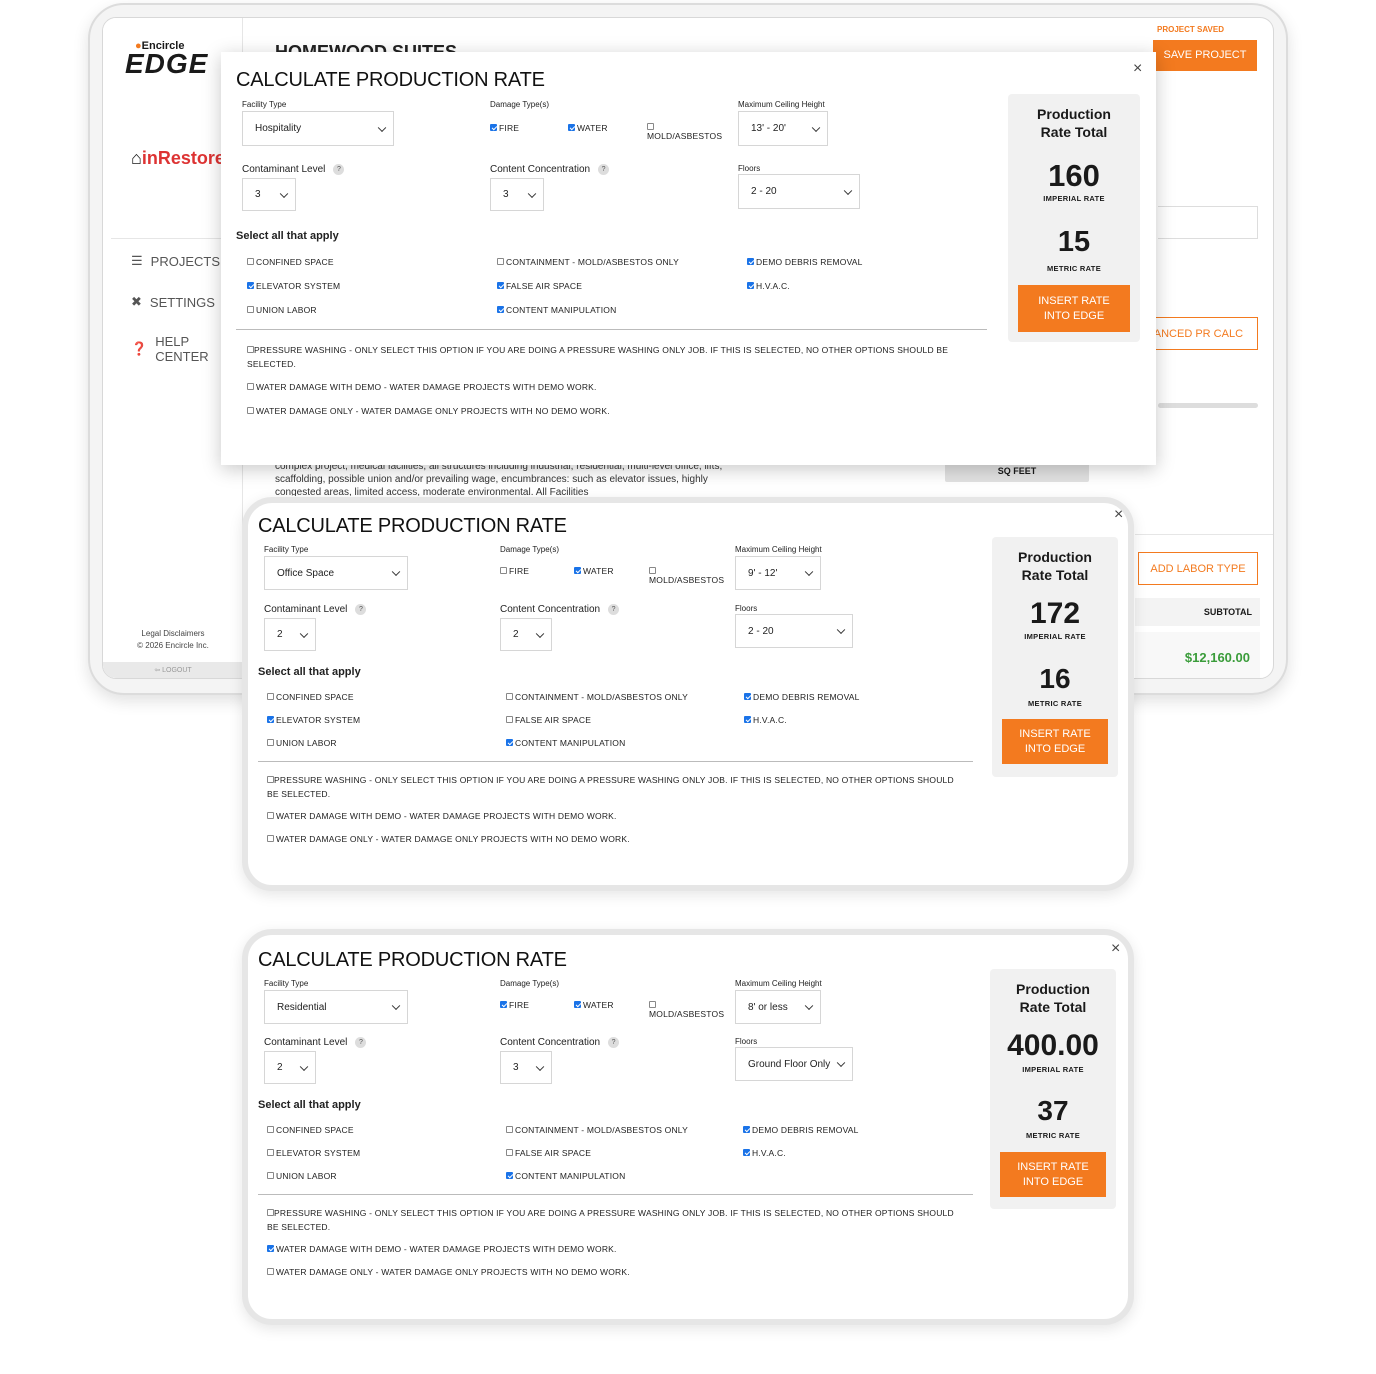  Describe the element at coordinates (778, 573) in the screenshot. I see `max-ceiling-select: 9' - 12'` at that location.